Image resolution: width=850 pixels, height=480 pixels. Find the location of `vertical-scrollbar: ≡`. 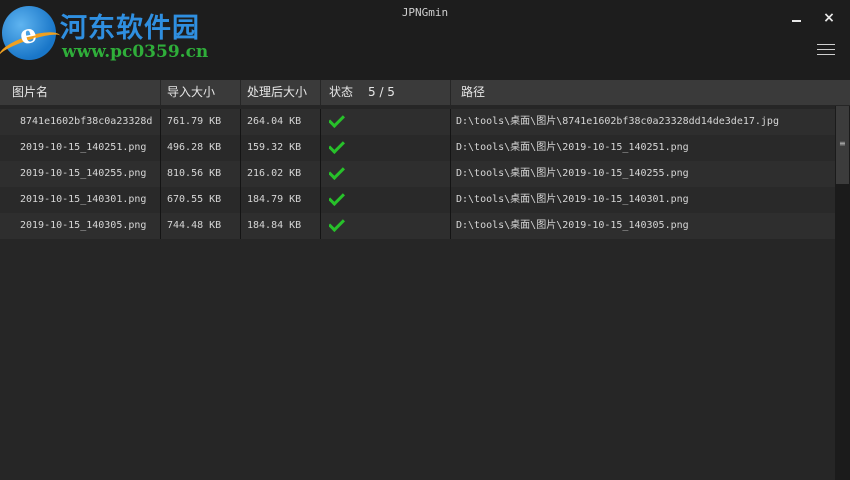

vertical-scrollbar: ≡ is located at coordinates (842, 293).